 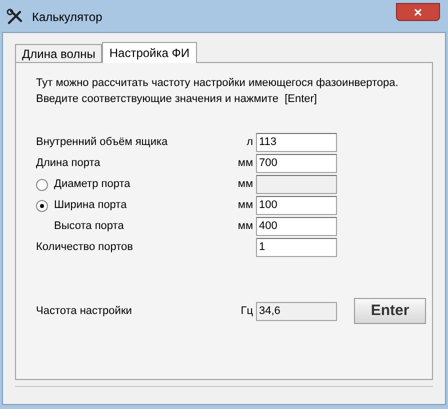 What do you see at coordinates (296, 311) in the screenshot?
I see `result-field: 34,6` at bounding box center [296, 311].